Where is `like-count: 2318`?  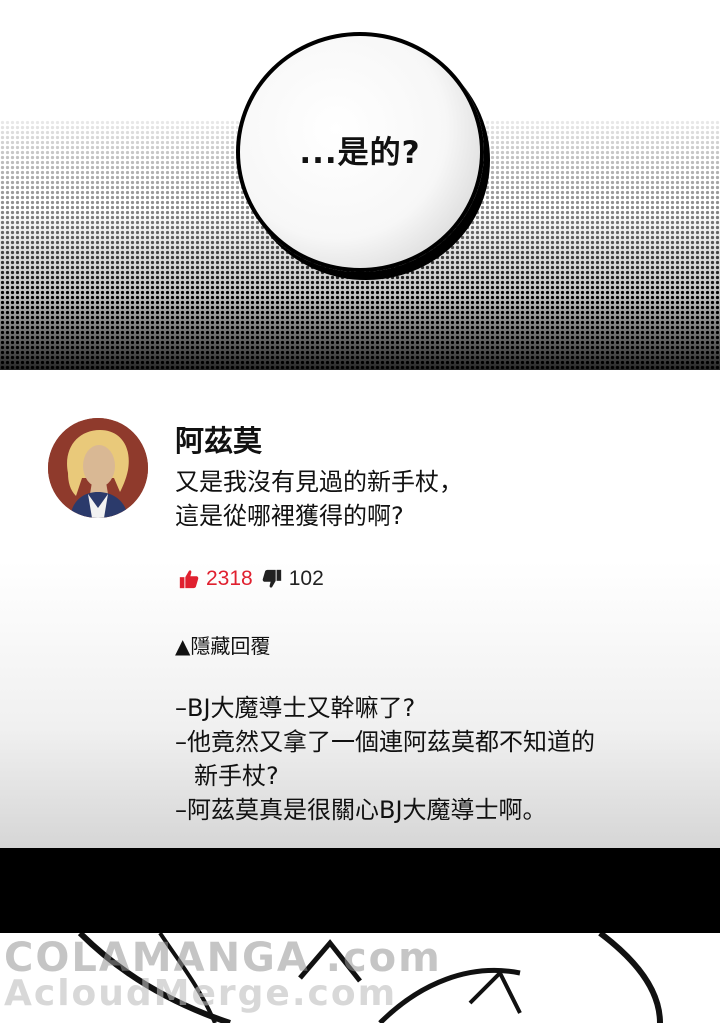 like-count: 2318 is located at coordinates (229, 578).